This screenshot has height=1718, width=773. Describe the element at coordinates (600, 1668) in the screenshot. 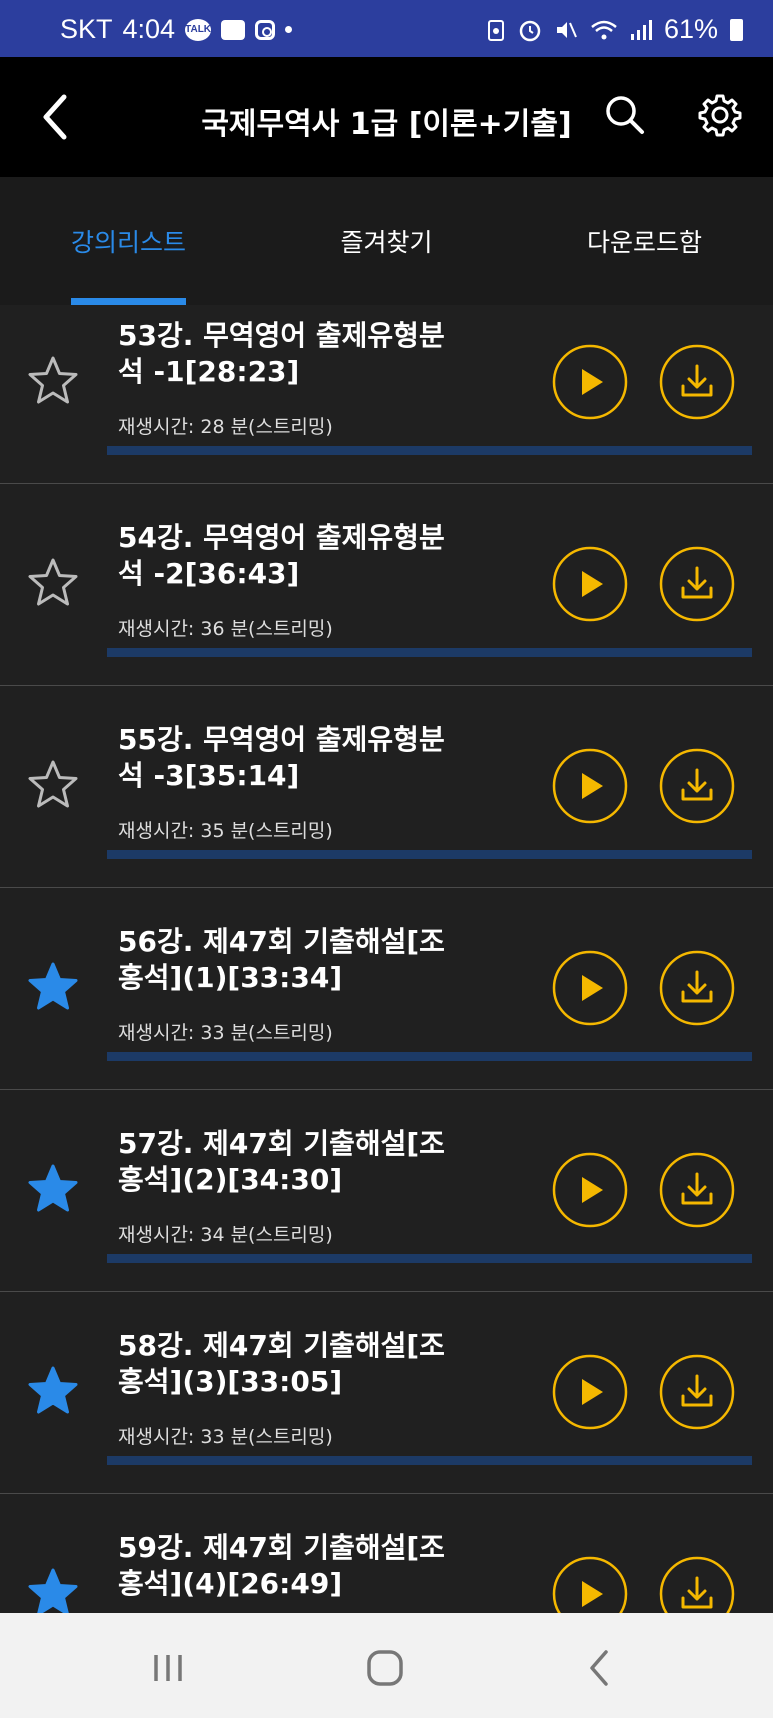

I see `back-icon` at that location.